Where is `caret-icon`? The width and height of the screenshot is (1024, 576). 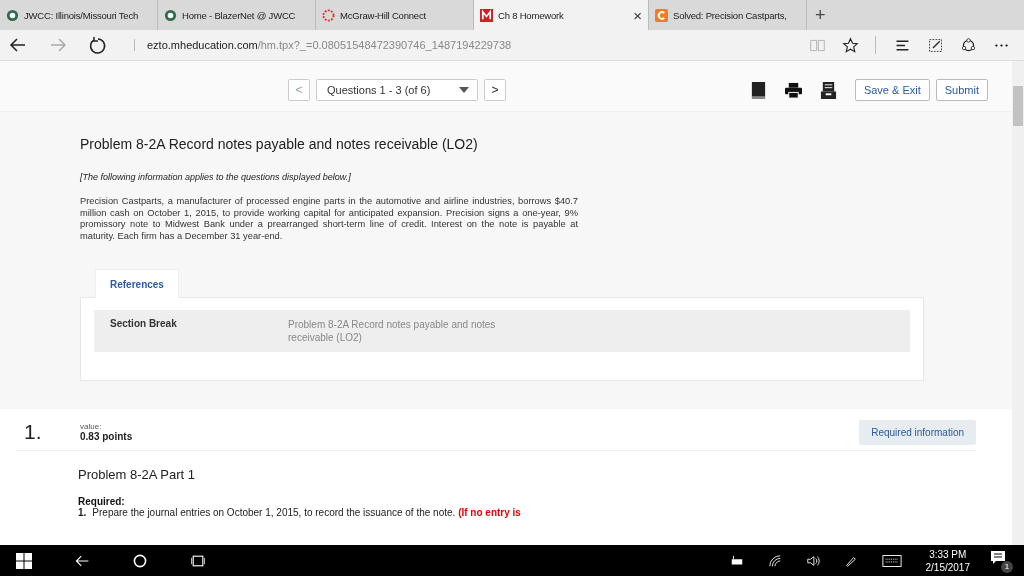 caret-icon is located at coordinates (464, 90).